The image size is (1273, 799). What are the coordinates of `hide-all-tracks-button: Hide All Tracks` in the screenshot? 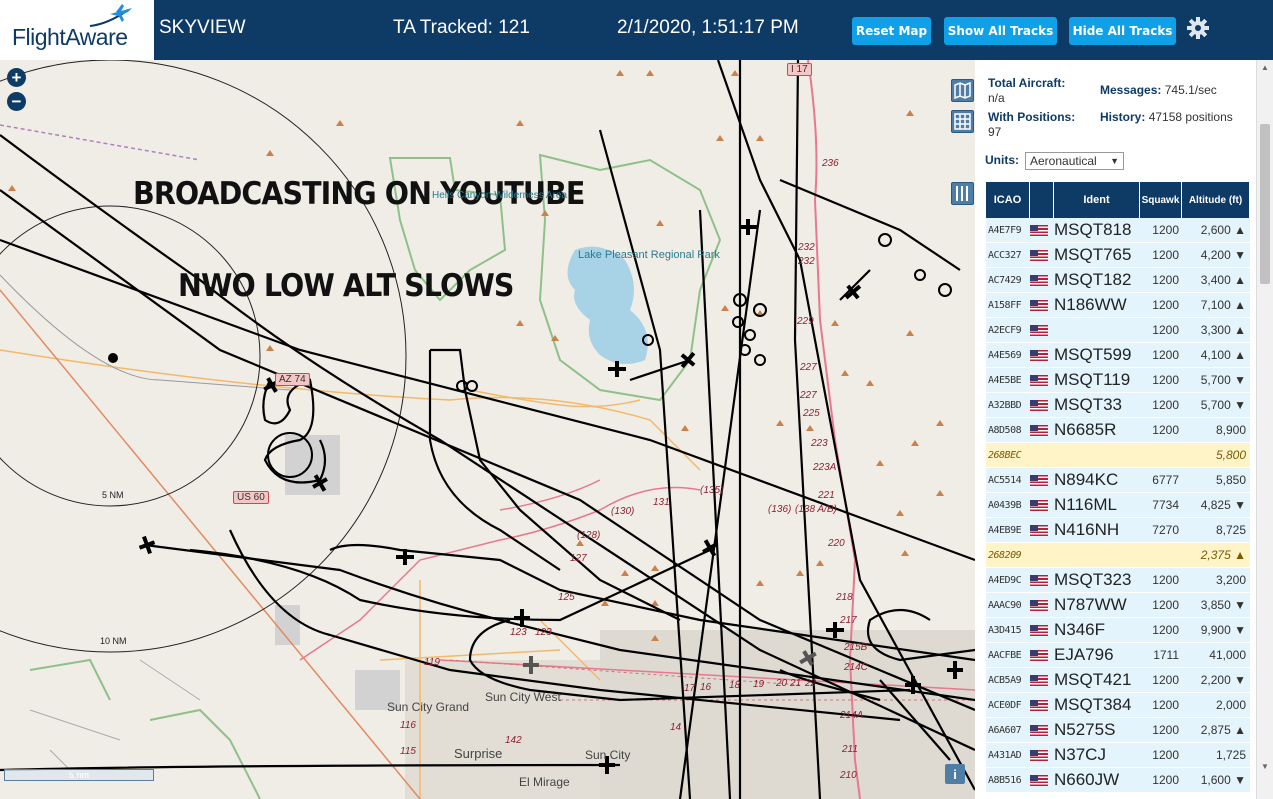 It's located at (1122, 31).